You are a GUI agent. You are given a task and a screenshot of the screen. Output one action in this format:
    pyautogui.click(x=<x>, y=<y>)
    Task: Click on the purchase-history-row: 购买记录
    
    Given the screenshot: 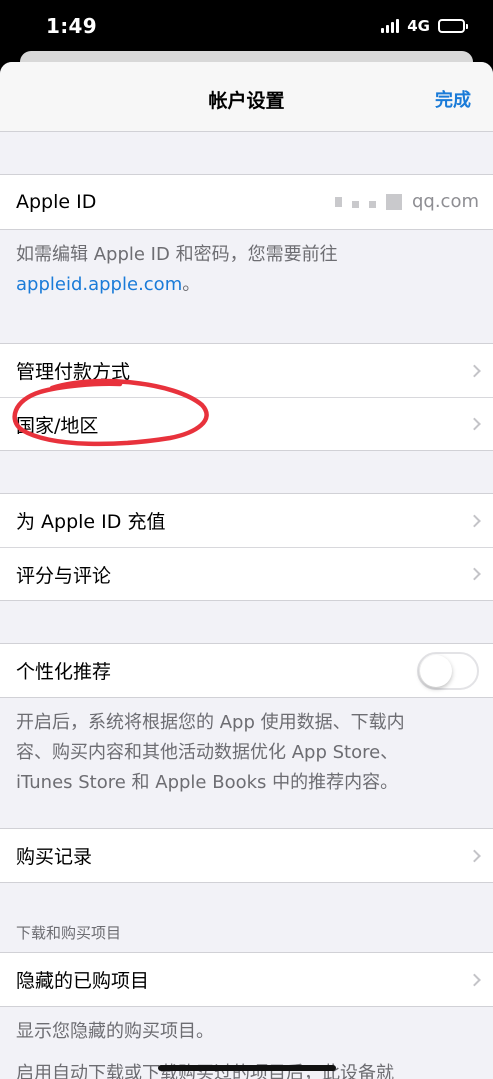 What is the action you would take?
    pyautogui.click(x=246, y=855)
    